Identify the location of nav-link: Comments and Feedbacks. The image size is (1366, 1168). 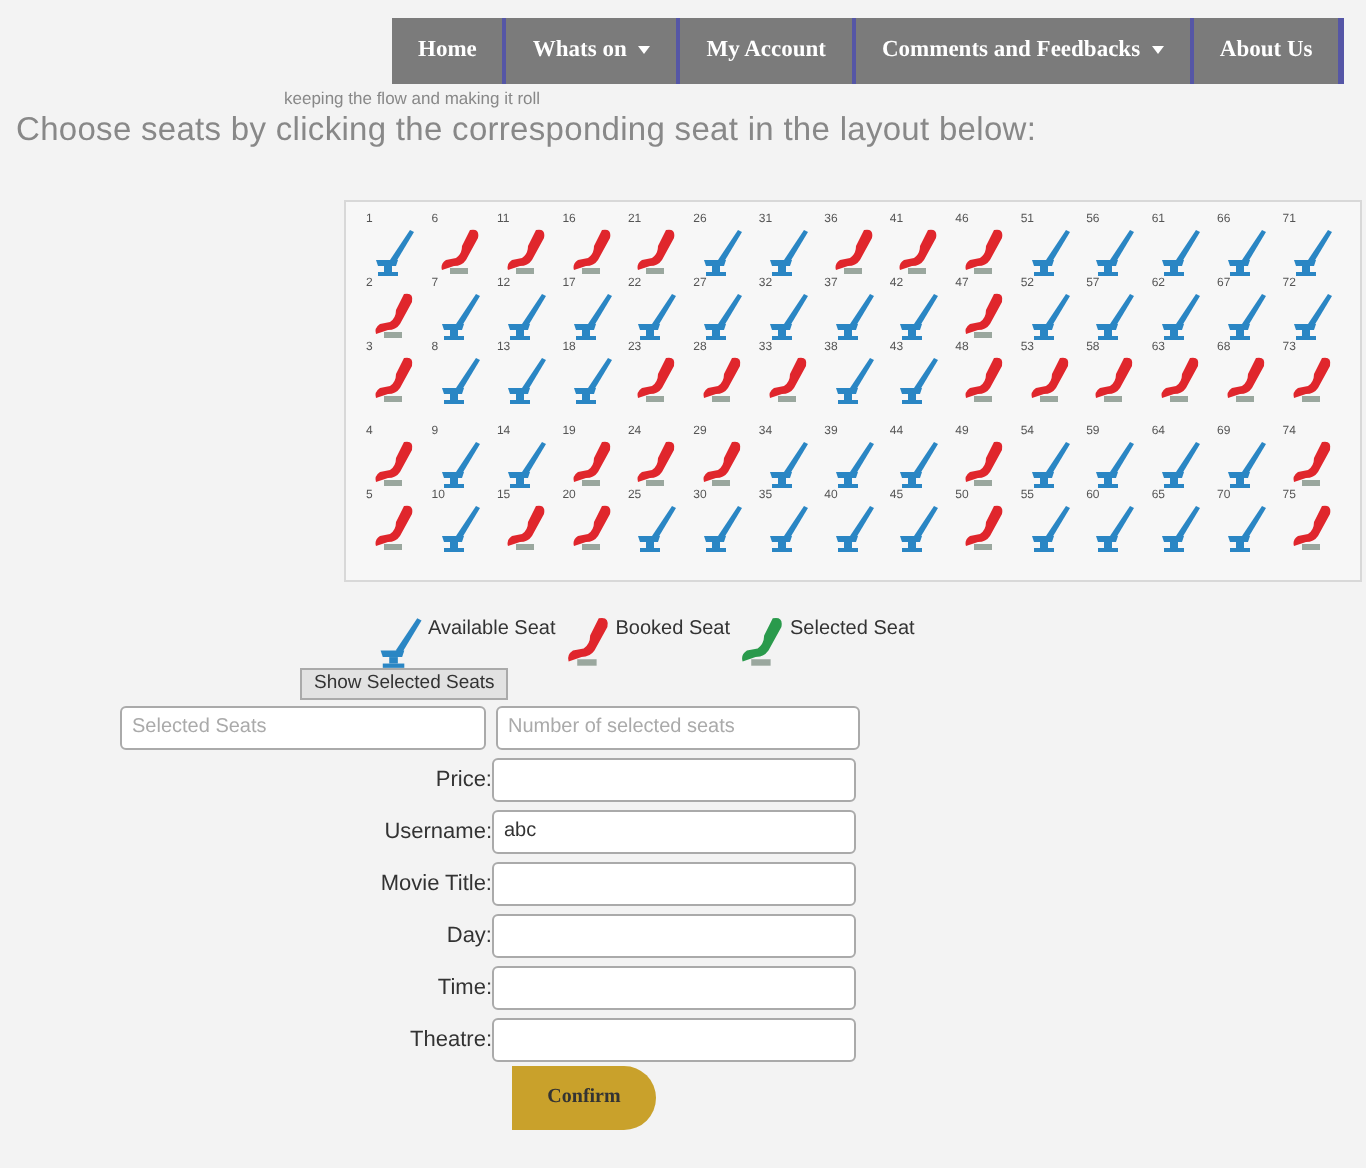
(1020, 51).